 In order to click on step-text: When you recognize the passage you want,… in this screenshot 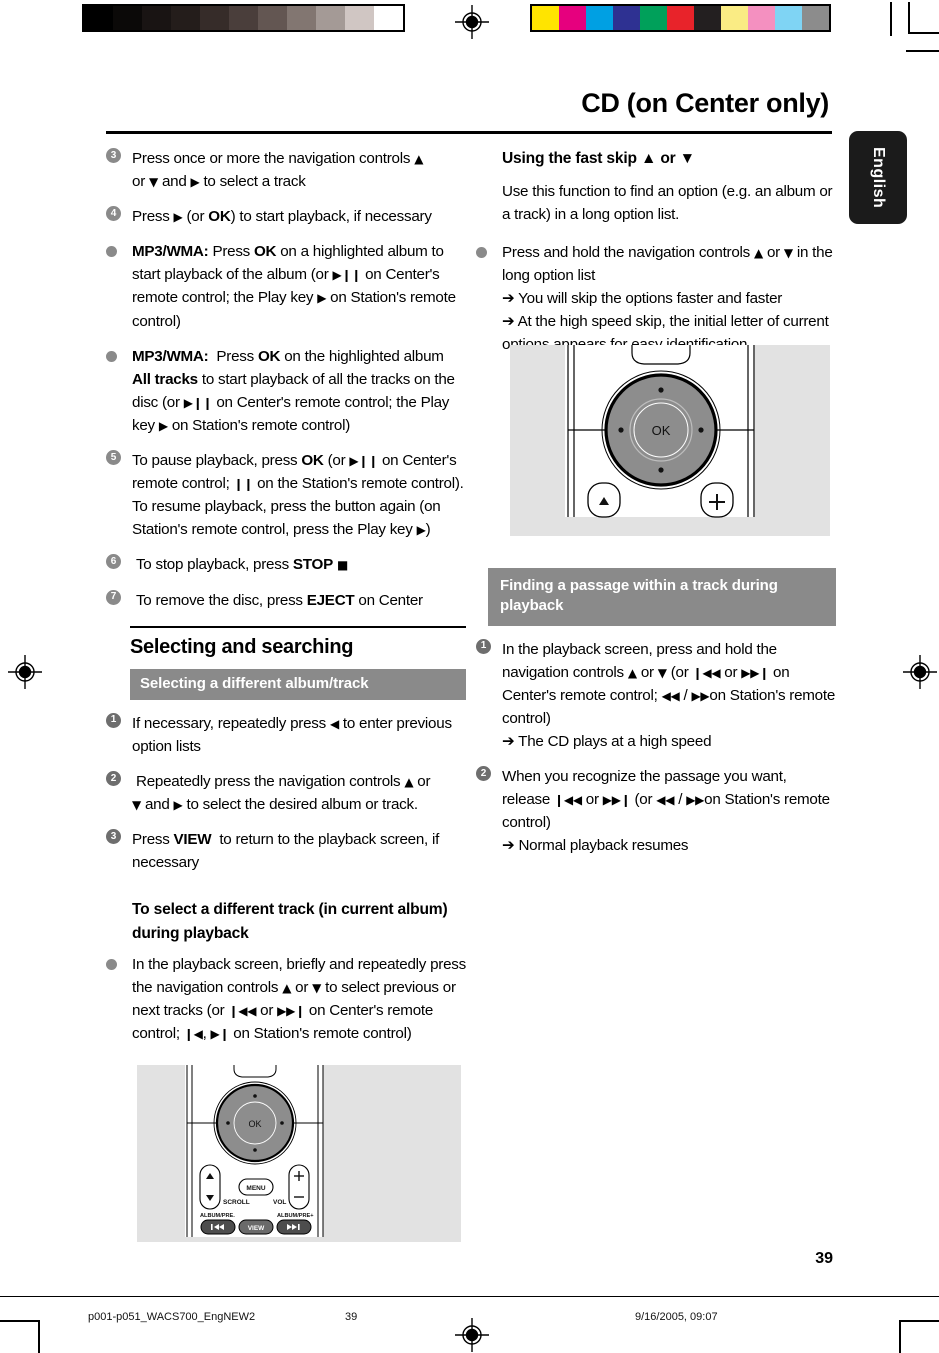, I will do `click(666, 811)`.